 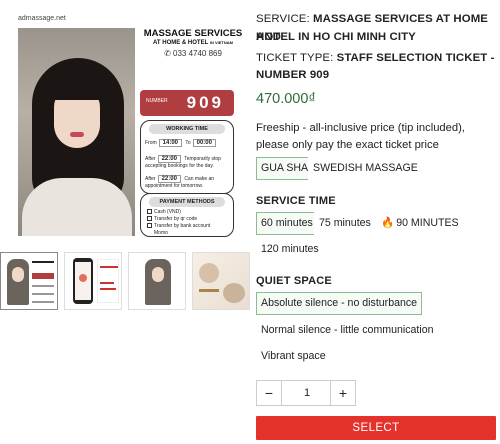 What do you see at coordinates (420, 223) in the screenshot?
I see `option-90-minutes: 🔥 90 MINUTES` at bounding box center [420, 223].